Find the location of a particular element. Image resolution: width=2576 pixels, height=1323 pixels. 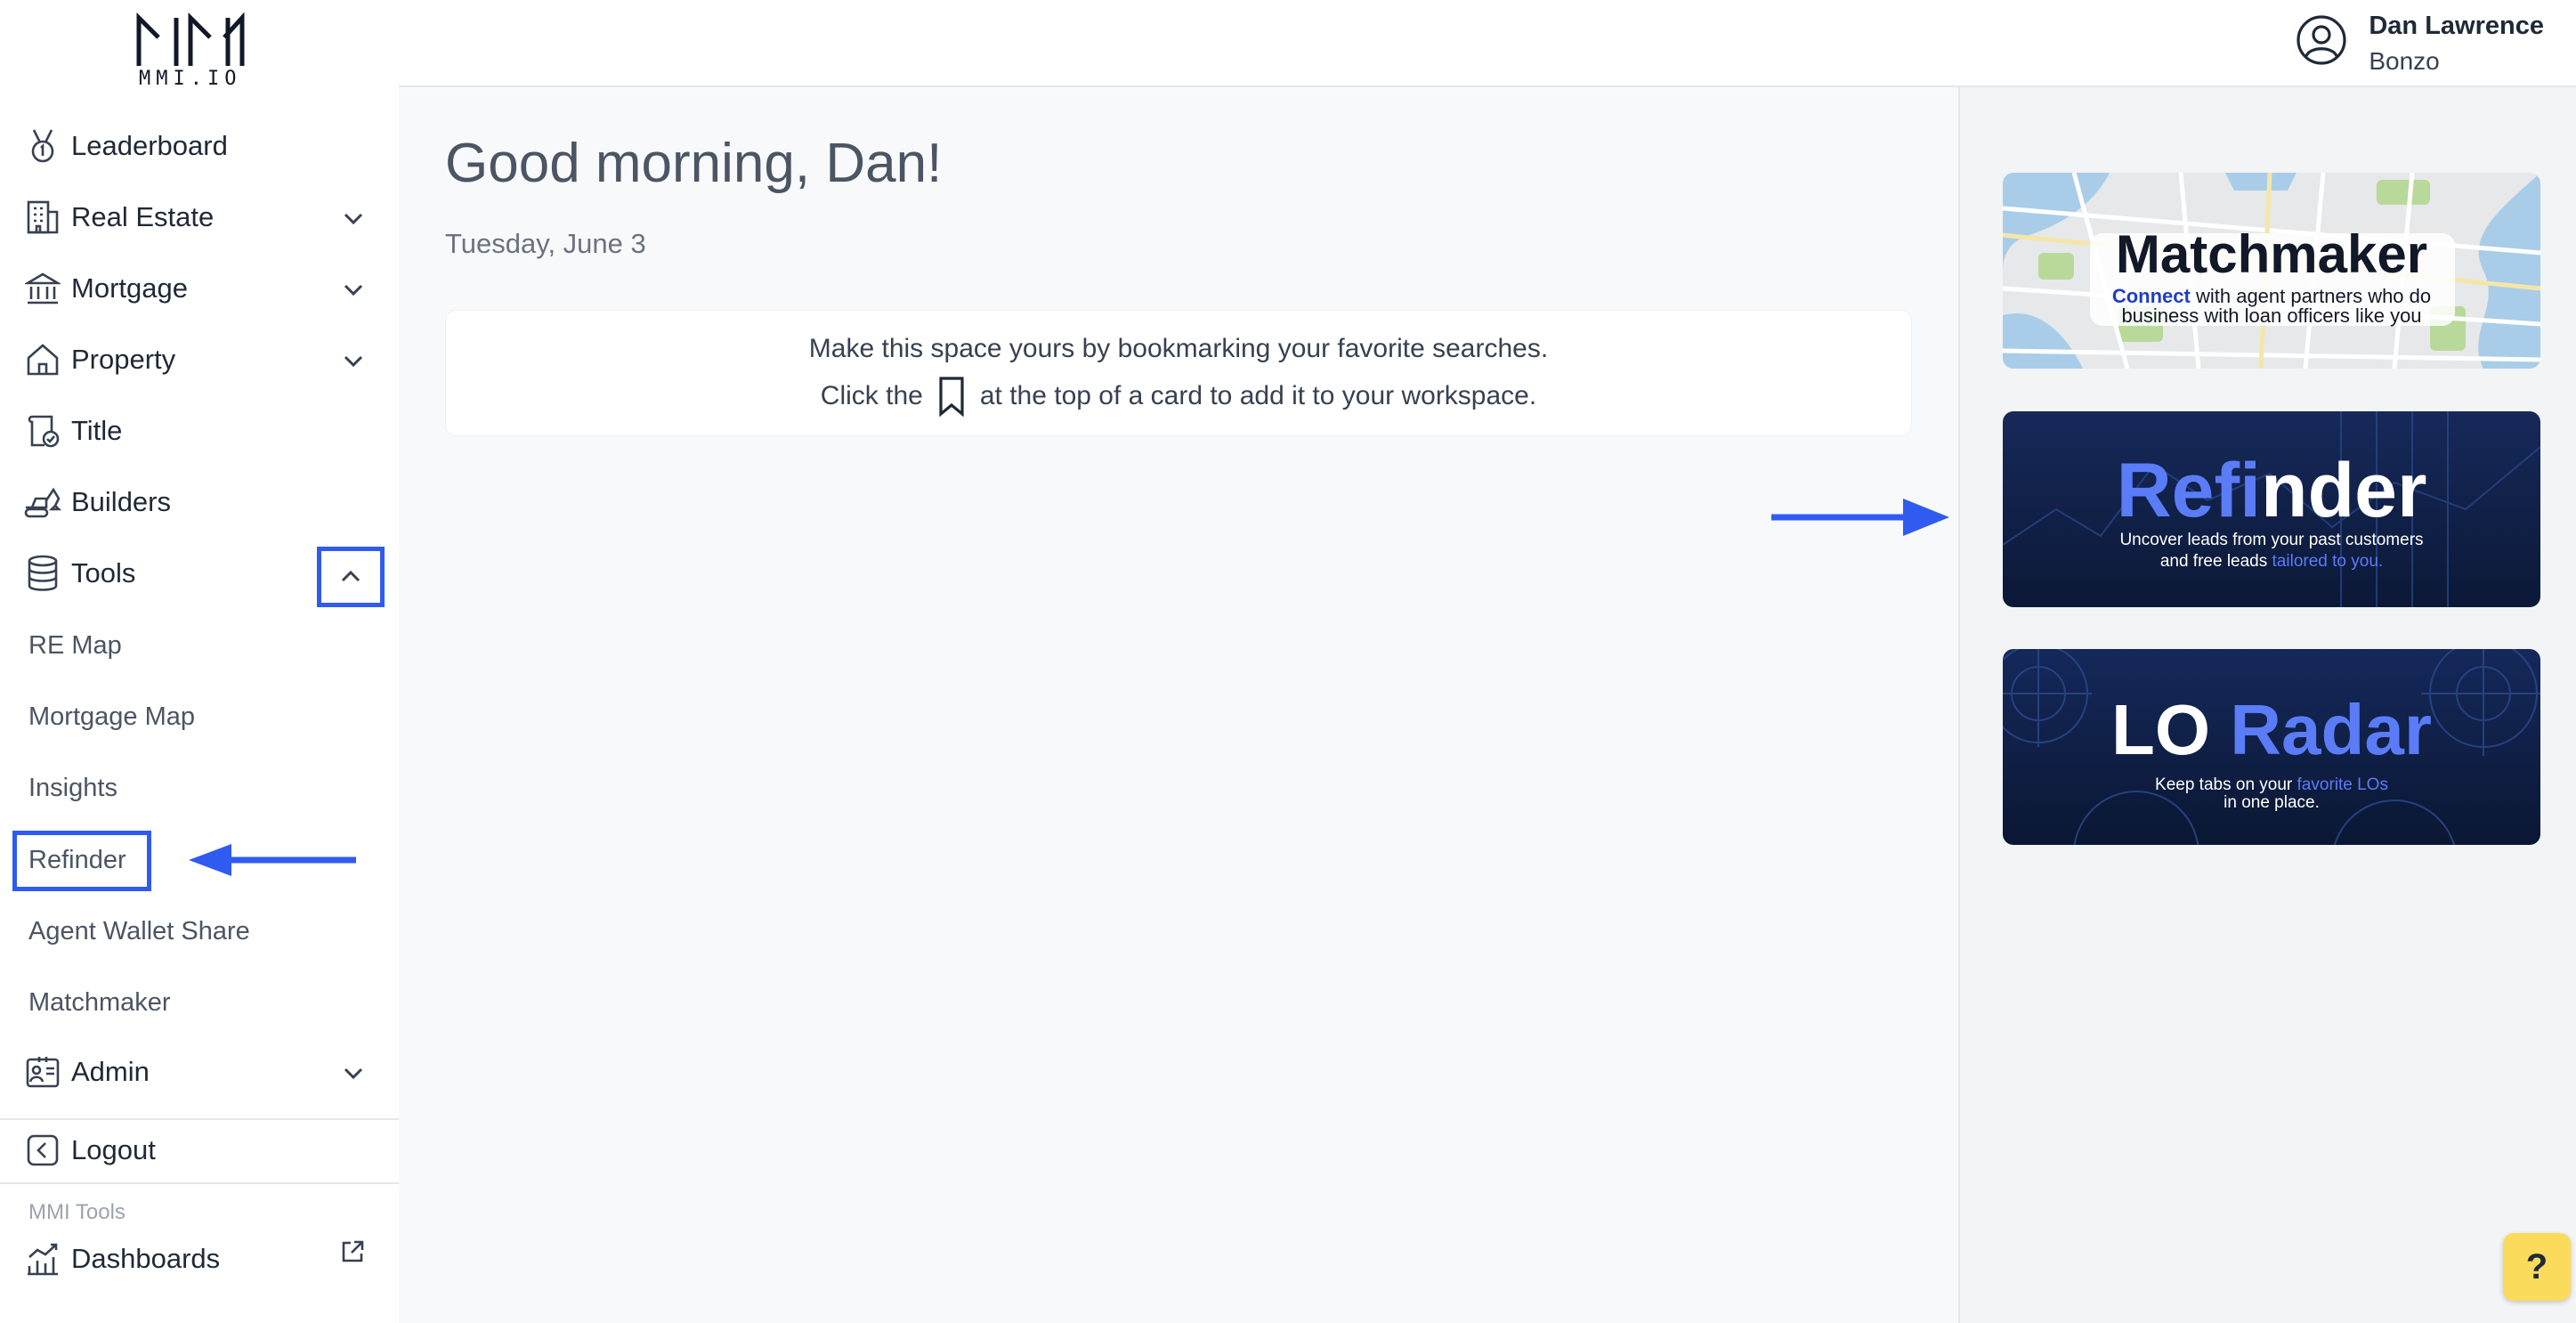

tools-collapse-toggle is located at coordinates (351, 577).